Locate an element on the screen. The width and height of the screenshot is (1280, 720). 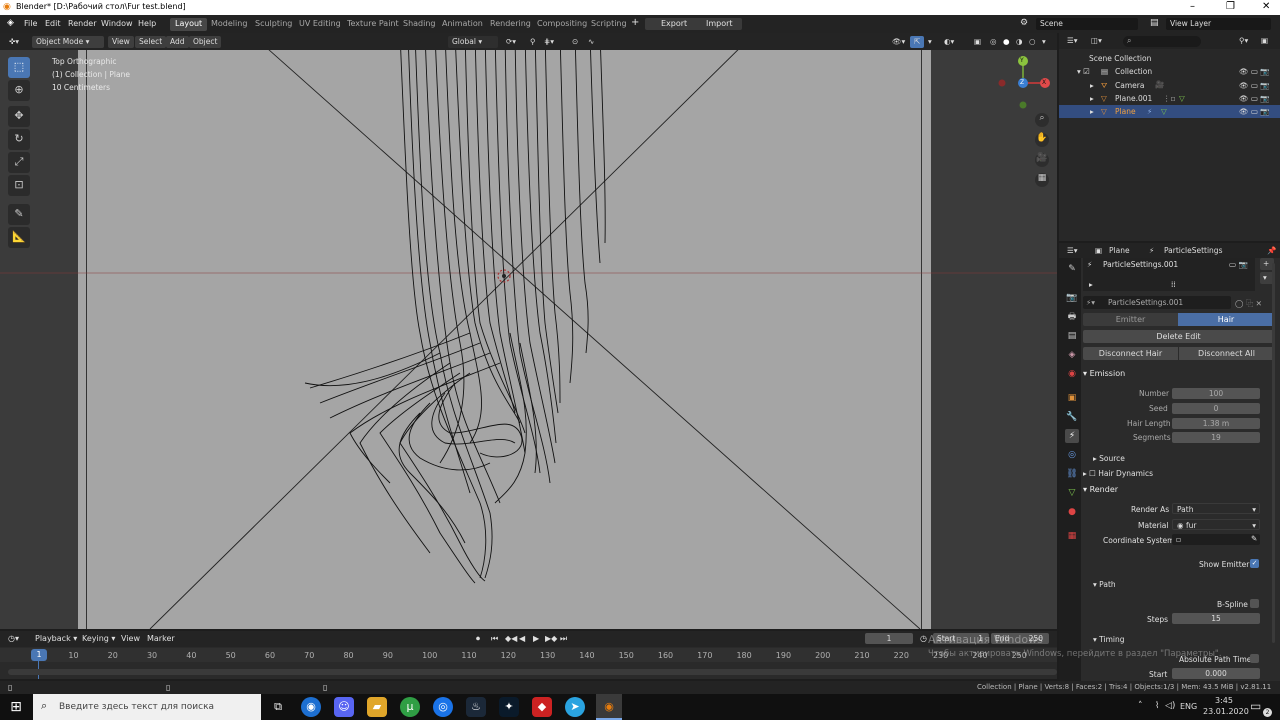
network-icon: ⌇ is located at coordinates (1157, 706).